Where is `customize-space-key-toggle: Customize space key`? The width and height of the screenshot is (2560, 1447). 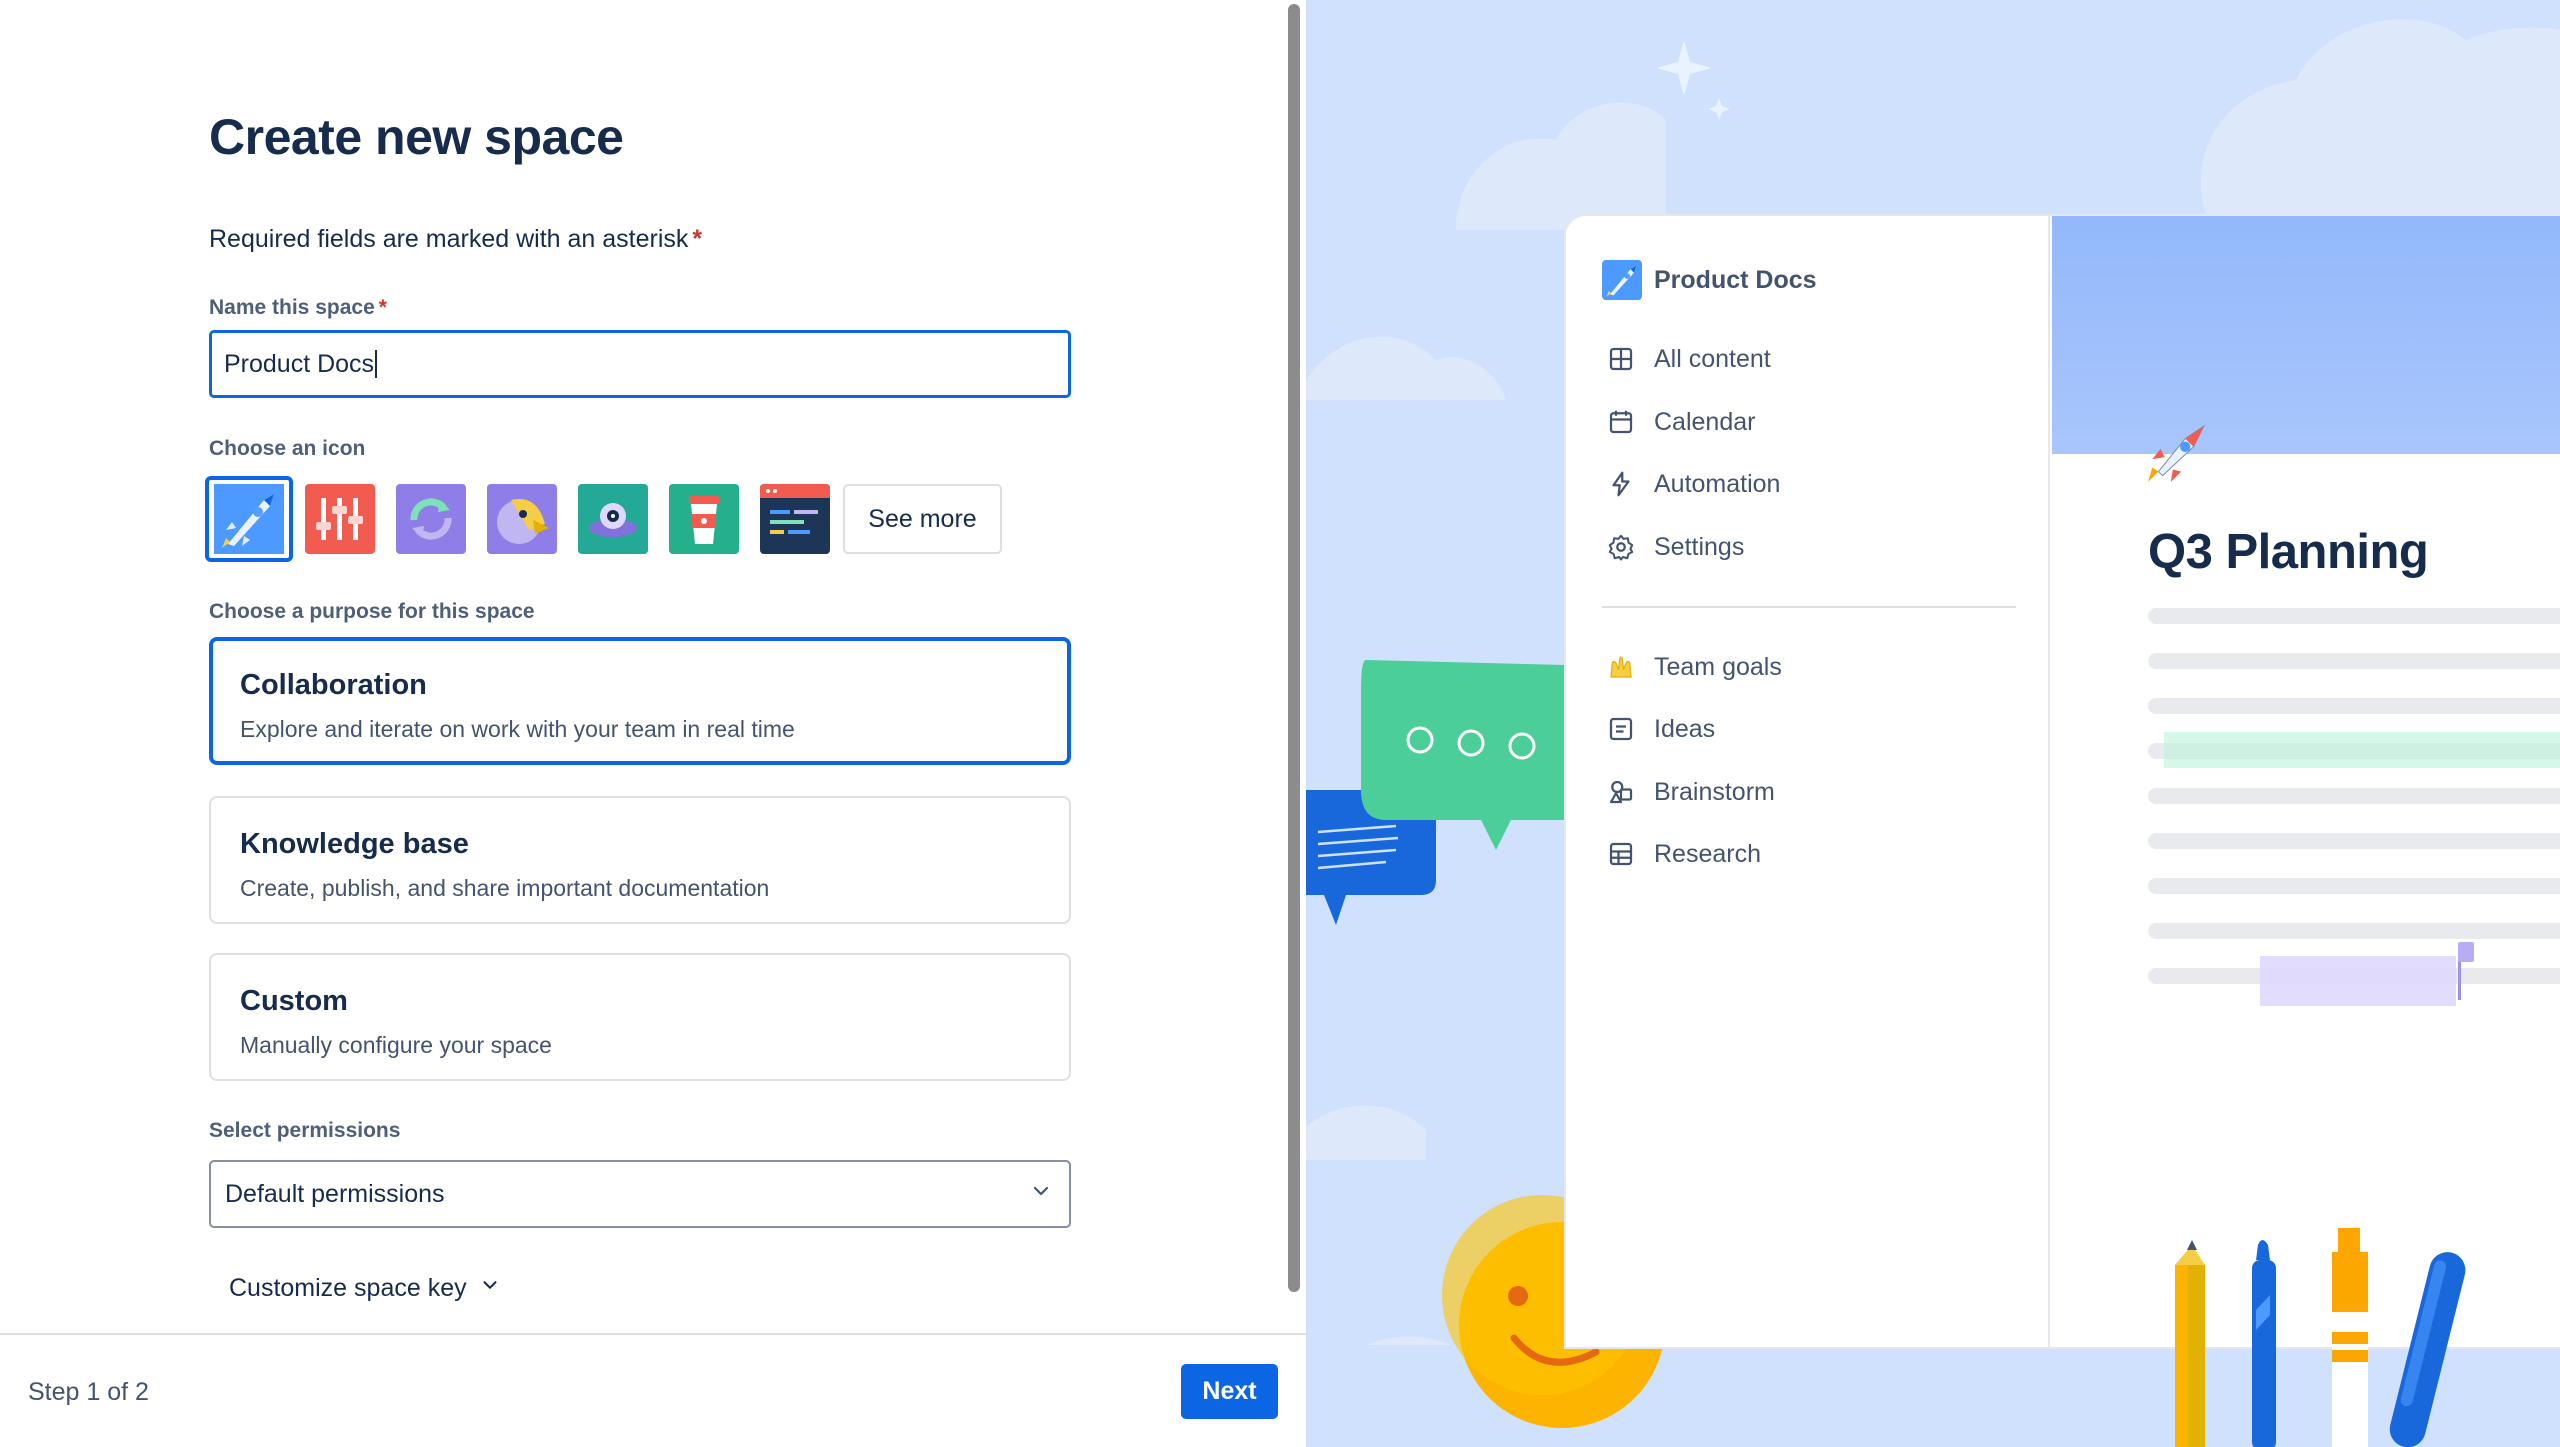 customize-space-key-toggle: Customize space key is located at coordinates (365, 1288).